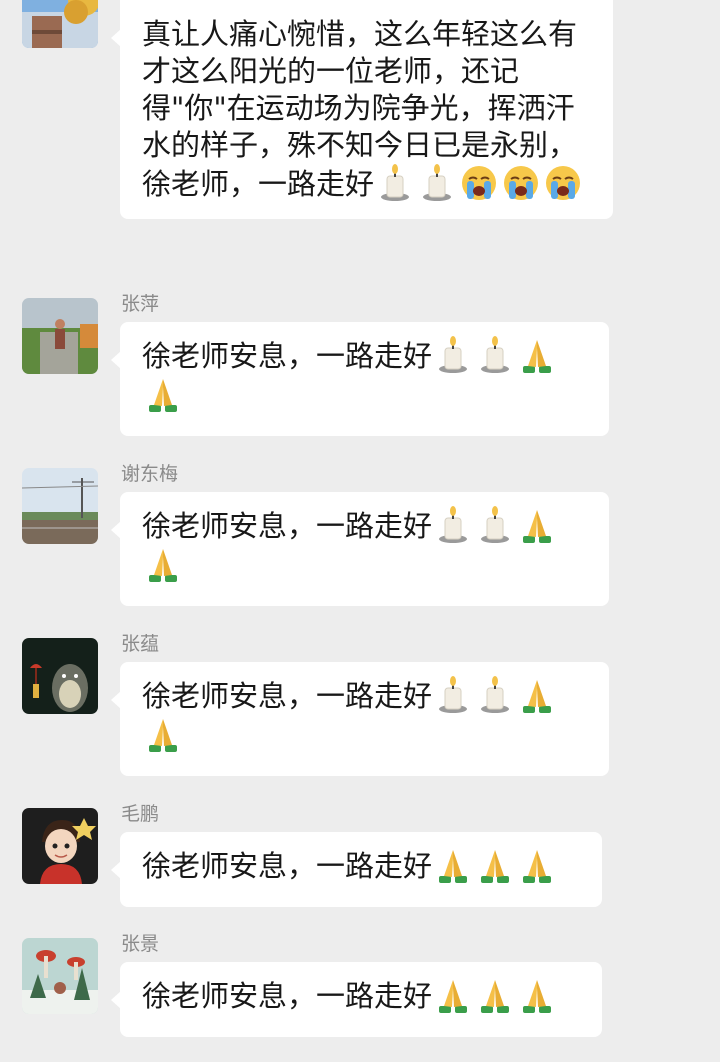 Image resolution: width=720 pixels, height=1062 pixels. What do you see at coordinates (140, 304) in the screenshot?
I see `sender-name: 张萍` at bounding box center [140, 304].